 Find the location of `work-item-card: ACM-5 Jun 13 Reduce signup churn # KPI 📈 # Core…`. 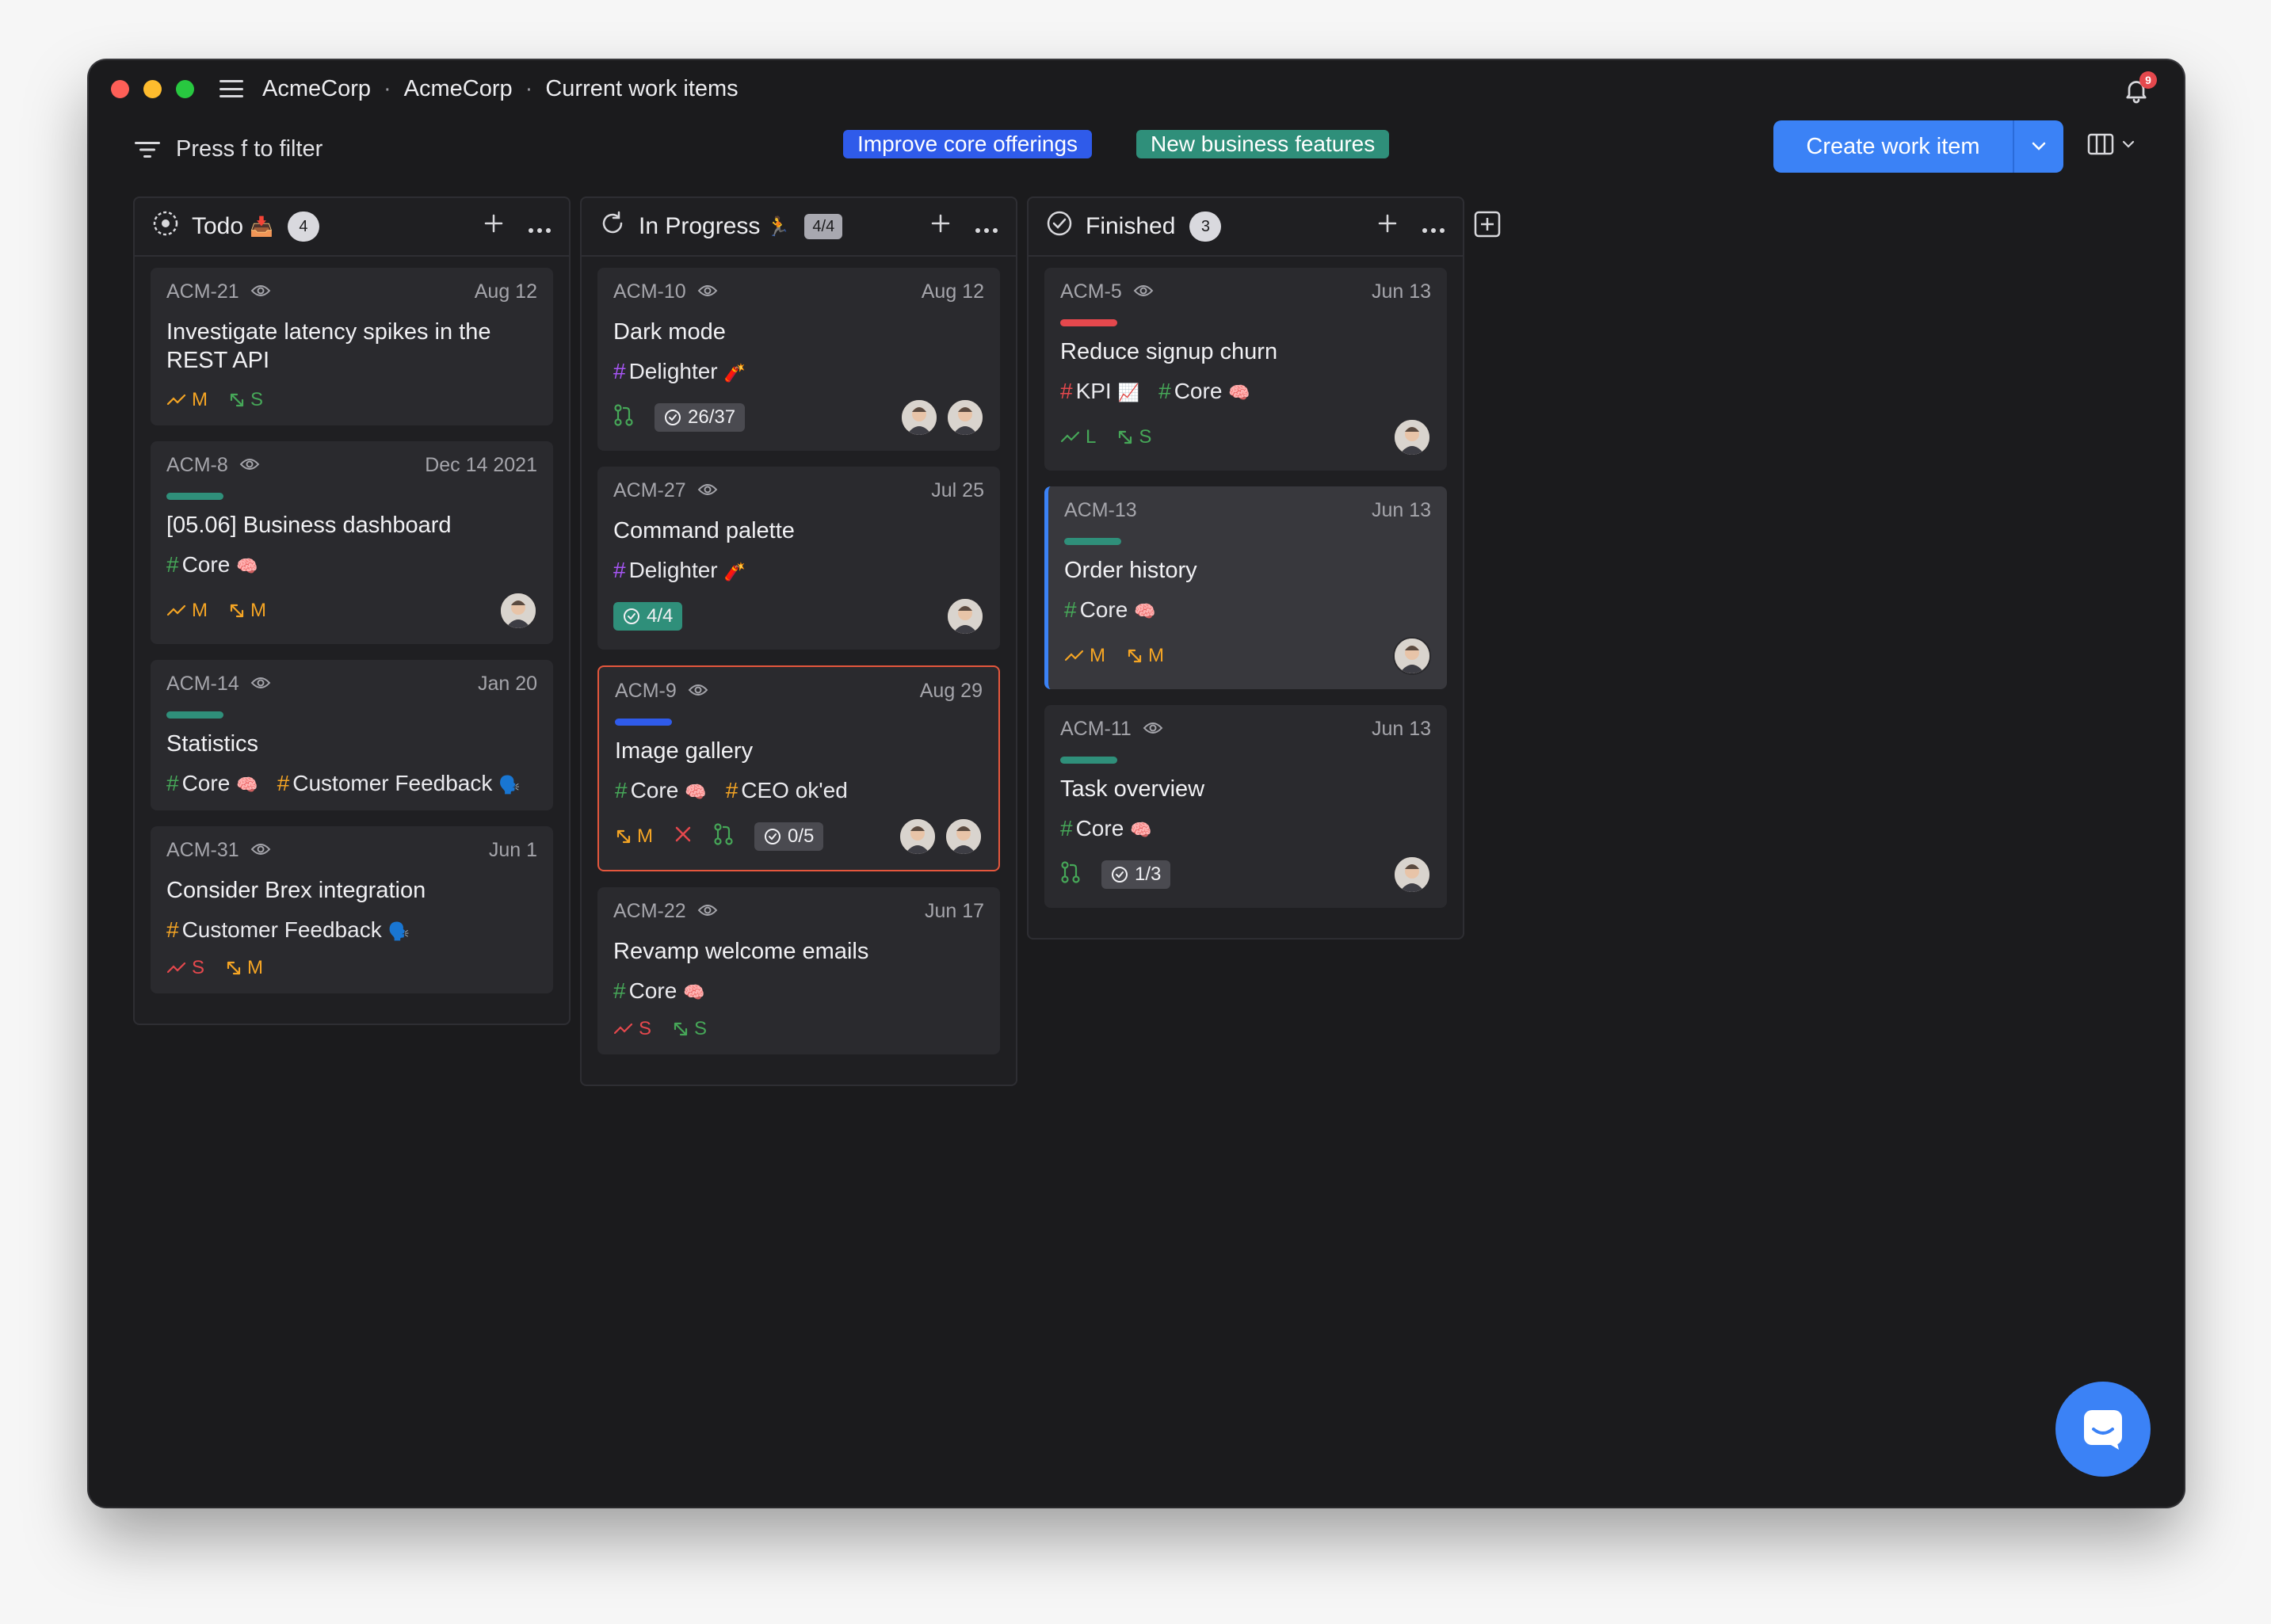

work-item-card: ACM-5 Jun 13 Reduce signup churn # KPI 📈 # Core… is located at coordinates (1245, 370).